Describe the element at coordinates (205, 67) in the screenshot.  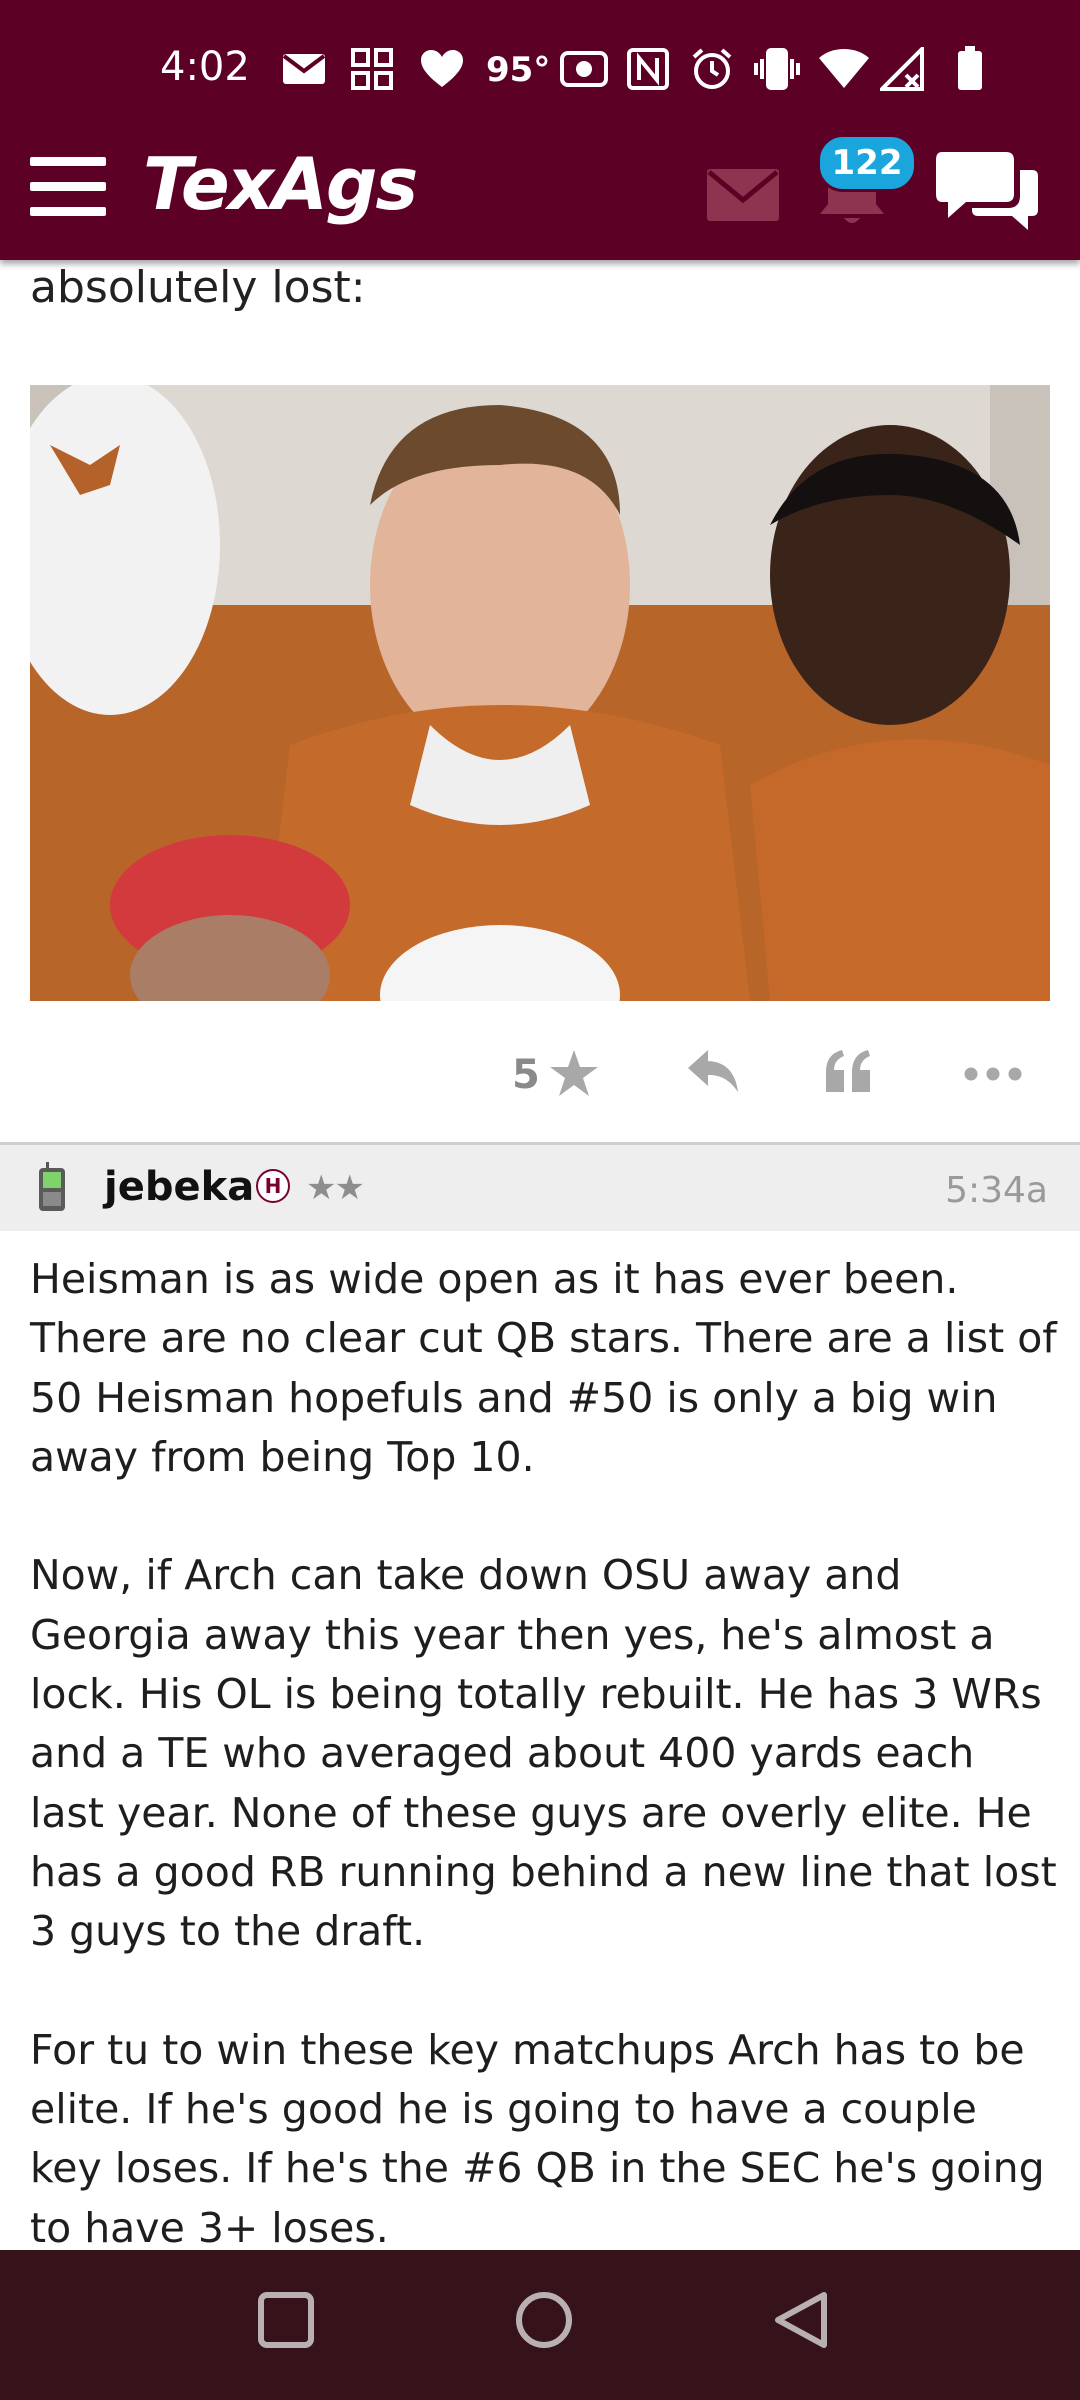
I see `status-time: 4:02` at that location.